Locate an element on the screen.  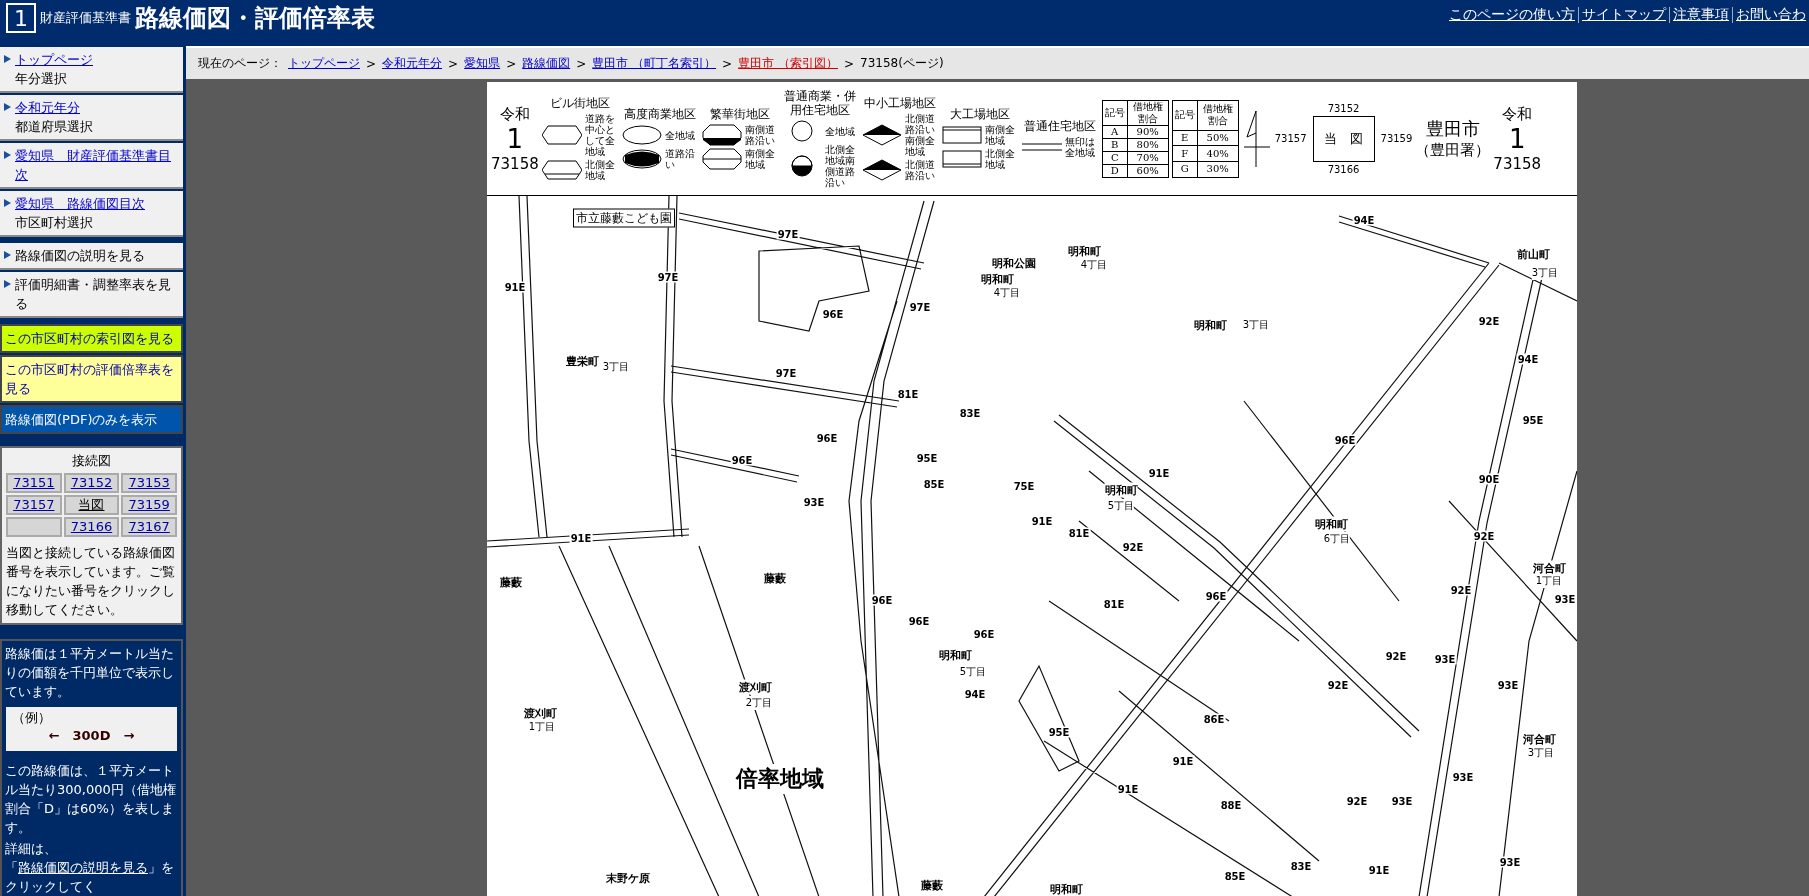
district-name: 大工場地区 is located at coordinates (980, 114).